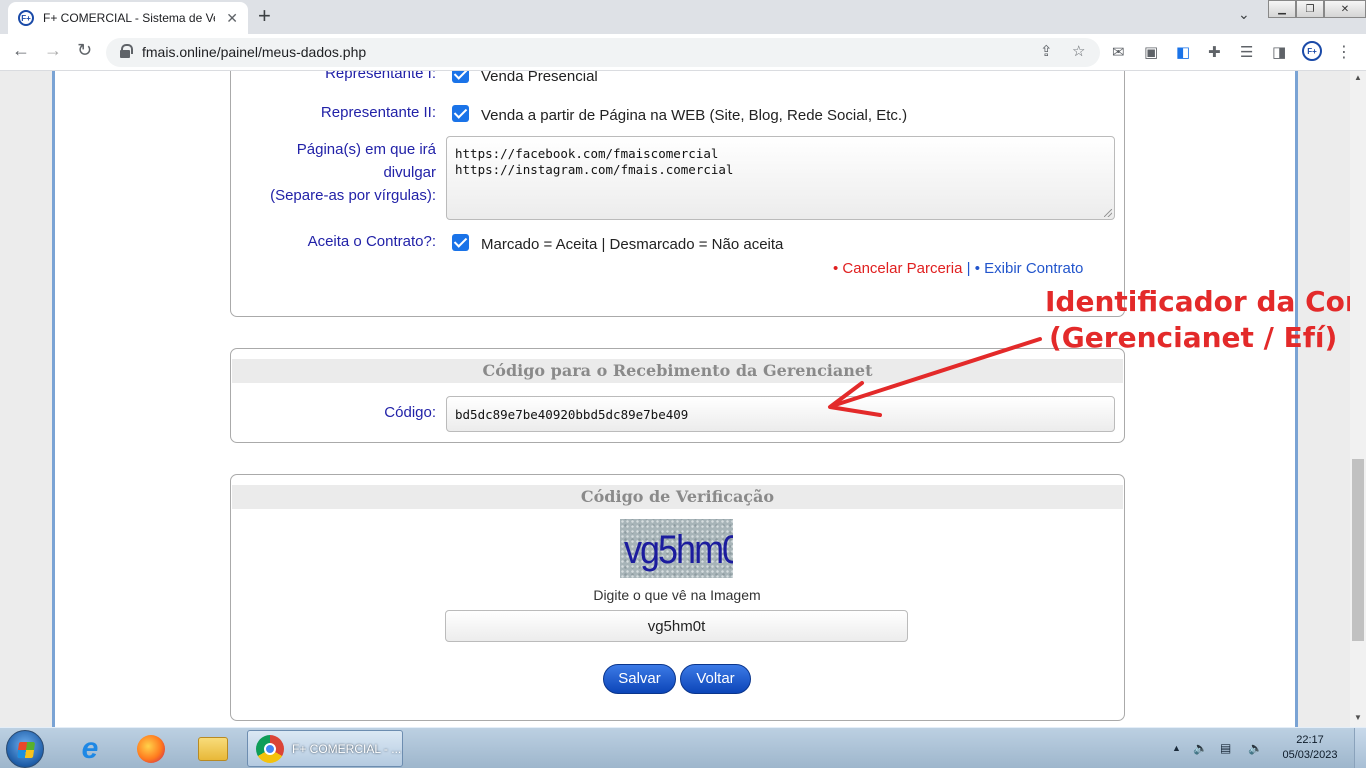  I want to click on side-panel-icon: ◨, so click(1279, 52).